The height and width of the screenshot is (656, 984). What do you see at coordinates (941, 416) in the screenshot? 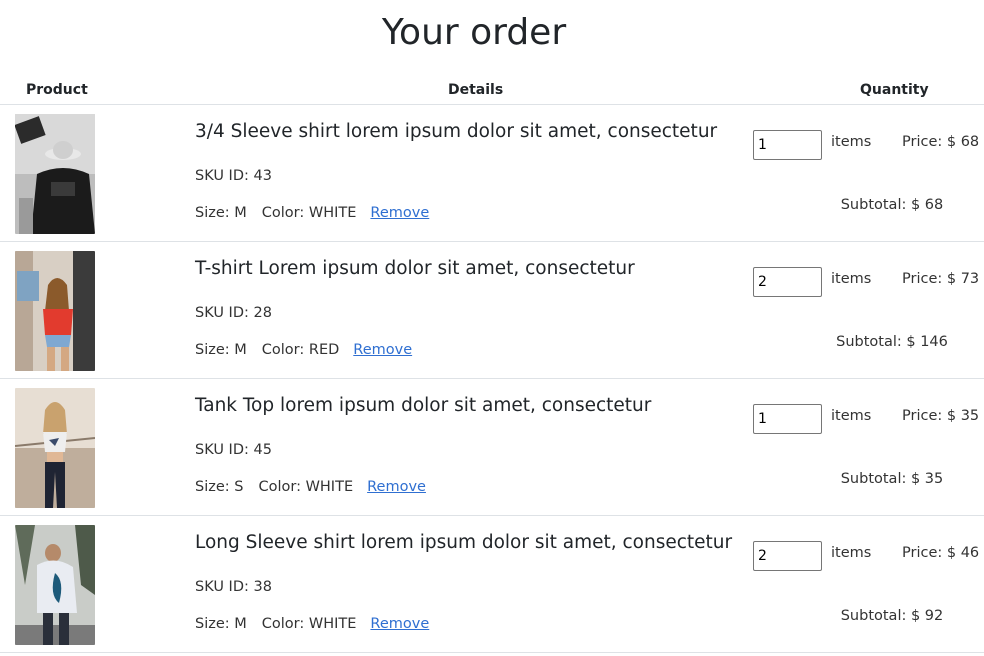
I see `price-label: Price: $ 35` at bounding box center [941, 416].